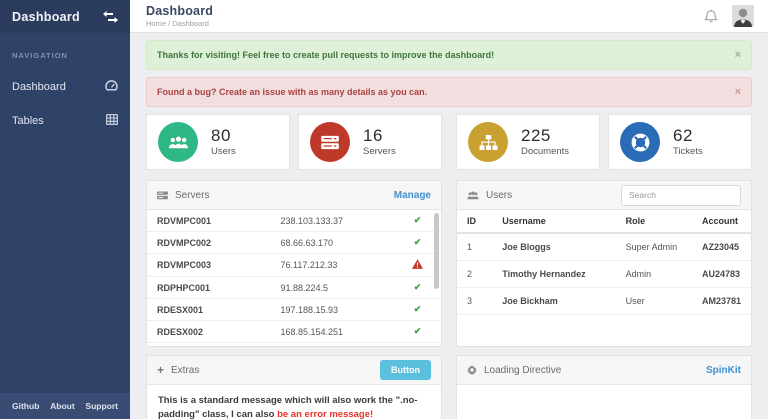 Image resolution: width=768 pixels, height=419 pixels. I want to click on support-link: Support, so click(101, 406).